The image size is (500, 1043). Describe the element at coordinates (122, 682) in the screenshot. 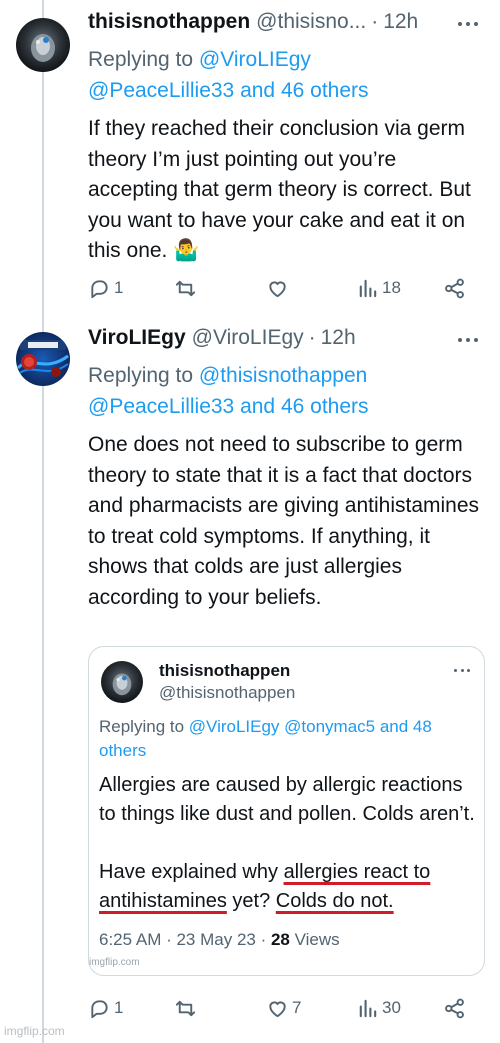

I see `quoted-avatar` at that location.